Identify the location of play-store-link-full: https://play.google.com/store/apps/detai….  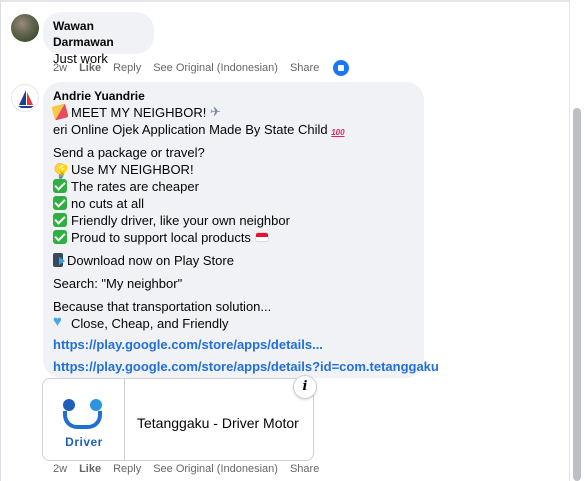
(246, 367).